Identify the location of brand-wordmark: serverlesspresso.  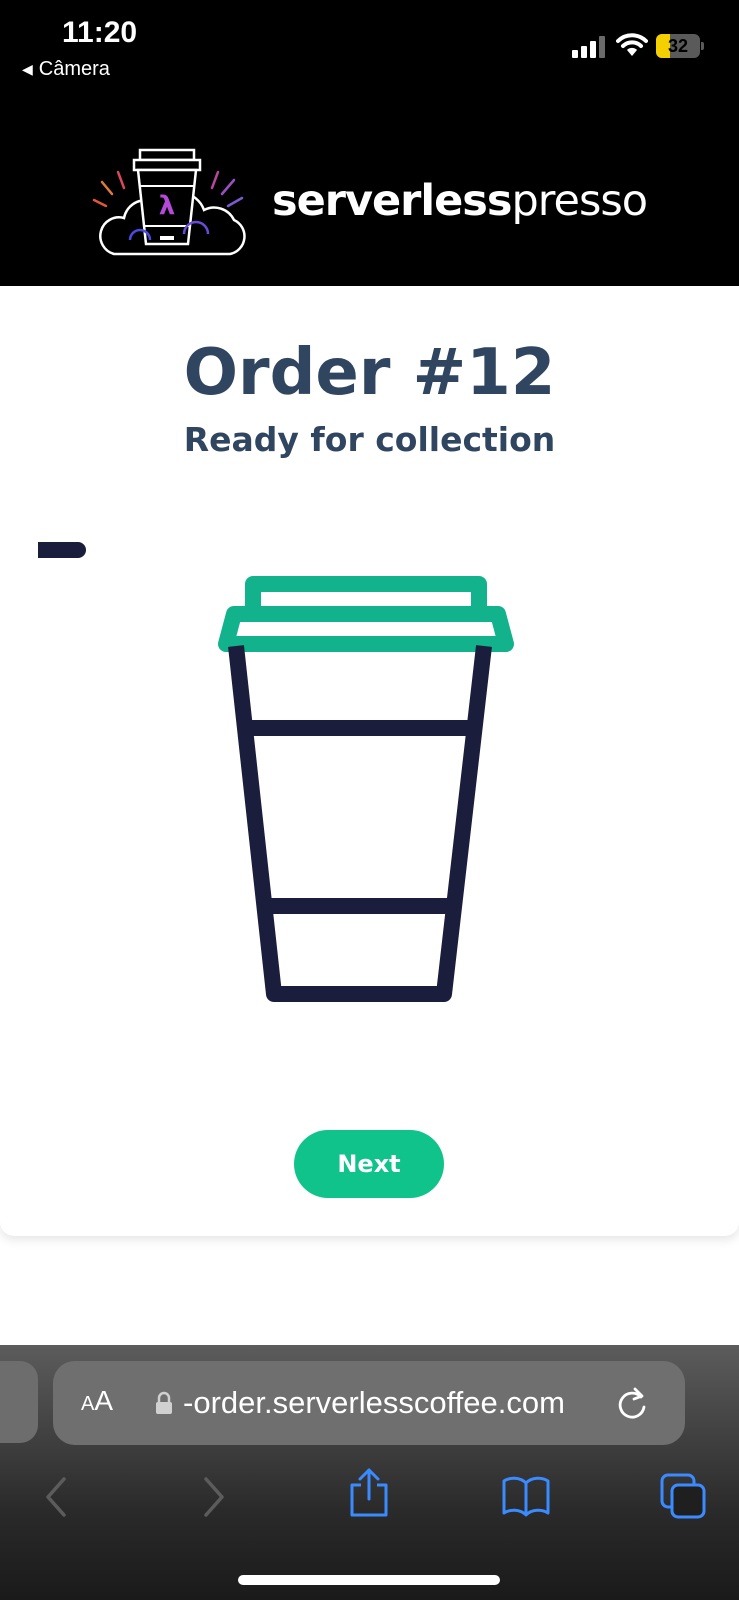
(460, 201).